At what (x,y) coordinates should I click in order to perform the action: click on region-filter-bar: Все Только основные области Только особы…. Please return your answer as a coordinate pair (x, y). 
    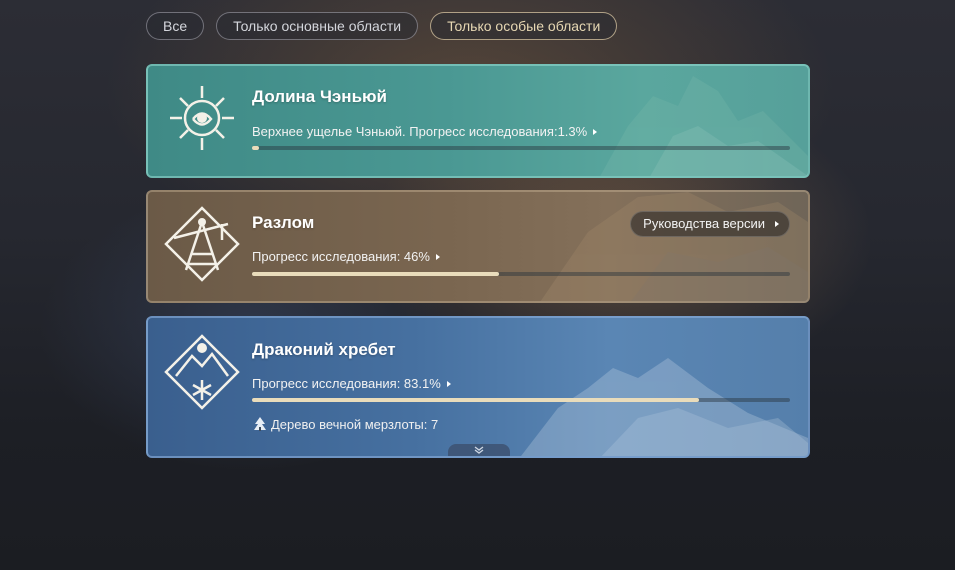
    Looking at the image, I should click on (382, 26).